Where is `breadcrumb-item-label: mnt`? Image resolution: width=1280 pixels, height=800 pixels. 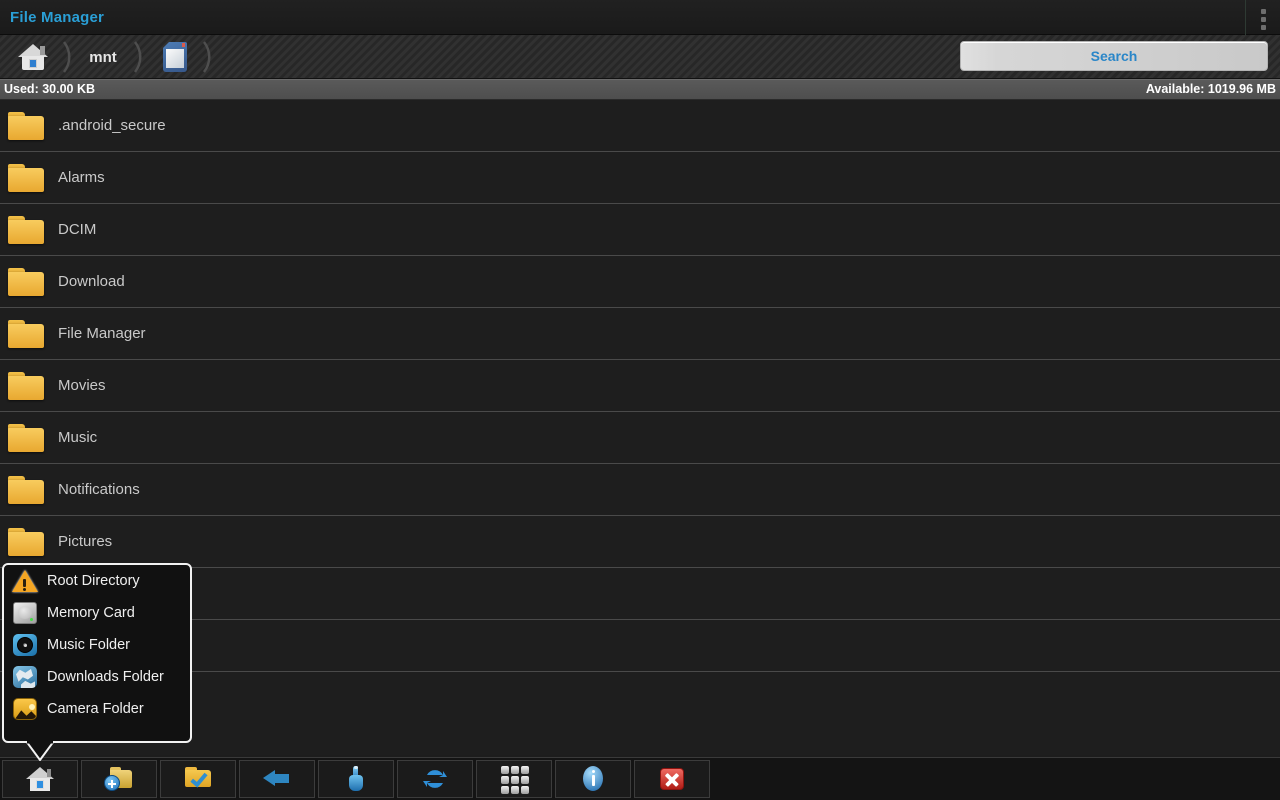 breadcrumb-item-label: mnt is located at coordinates (103, 57).